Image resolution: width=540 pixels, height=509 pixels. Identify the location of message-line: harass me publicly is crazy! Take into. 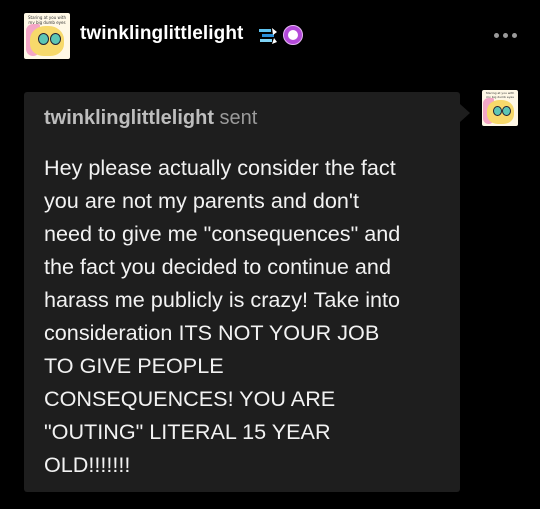
(222, 299).